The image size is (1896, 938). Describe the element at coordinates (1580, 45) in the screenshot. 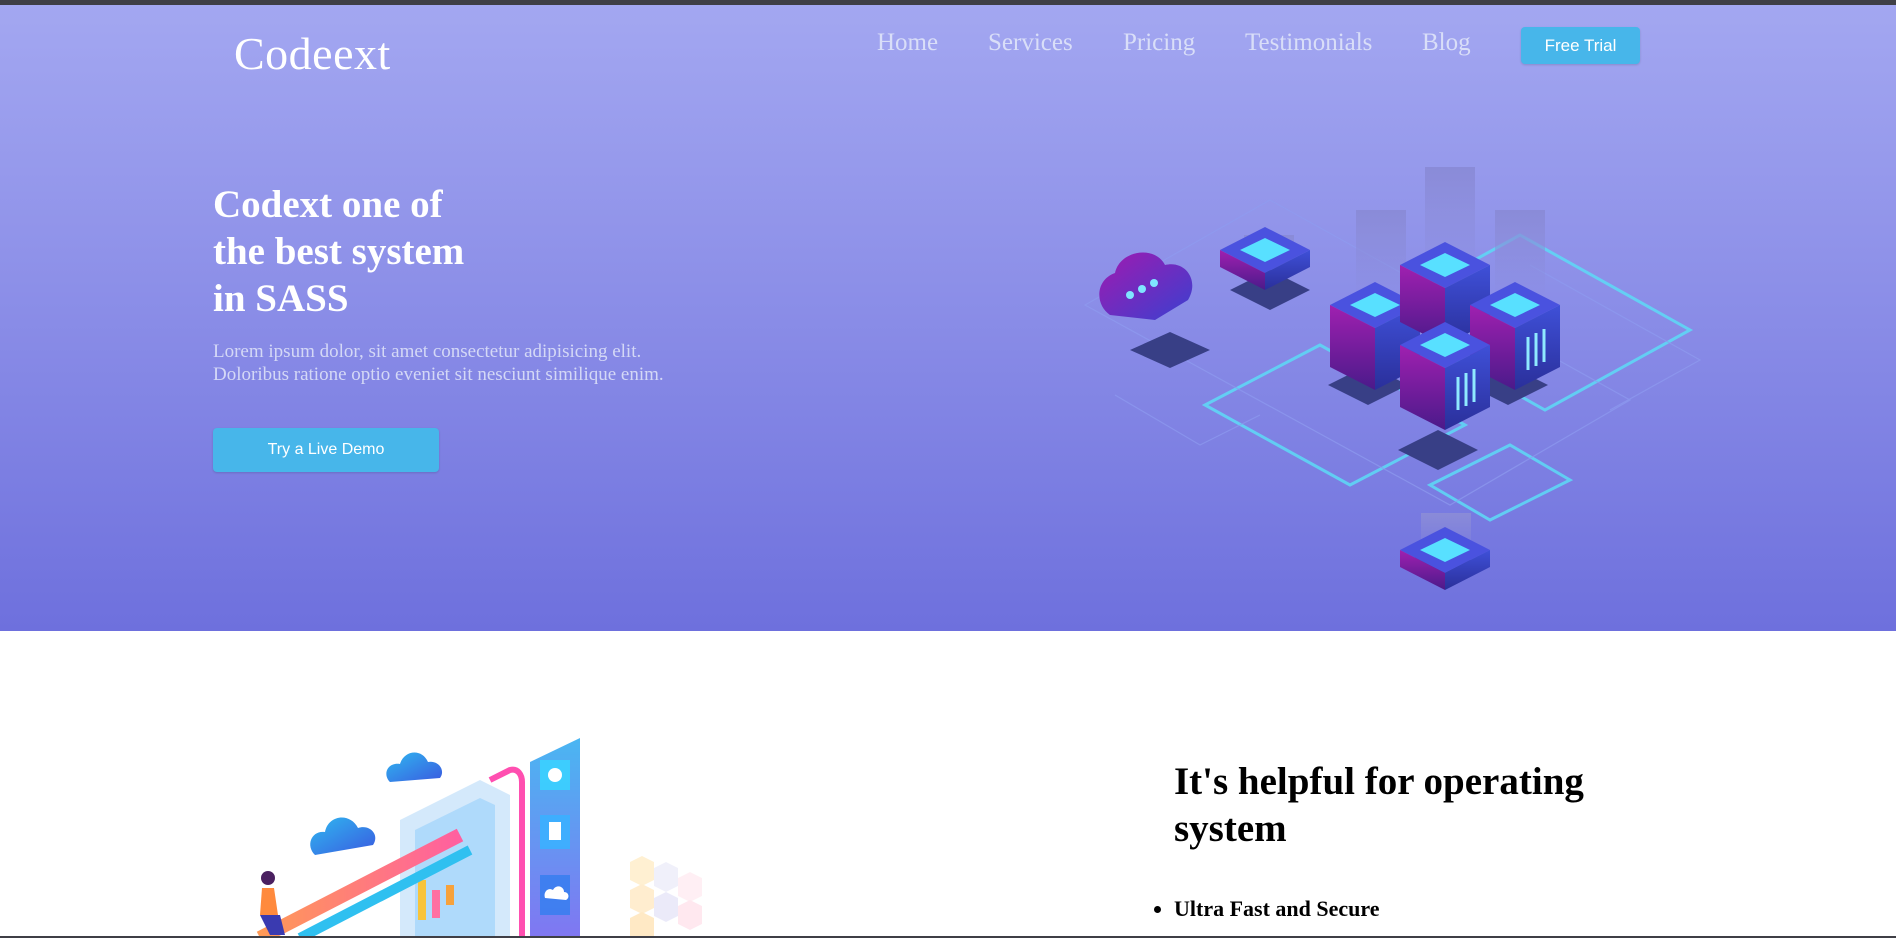

I see `free-trial-button: Free Trial` at that location.